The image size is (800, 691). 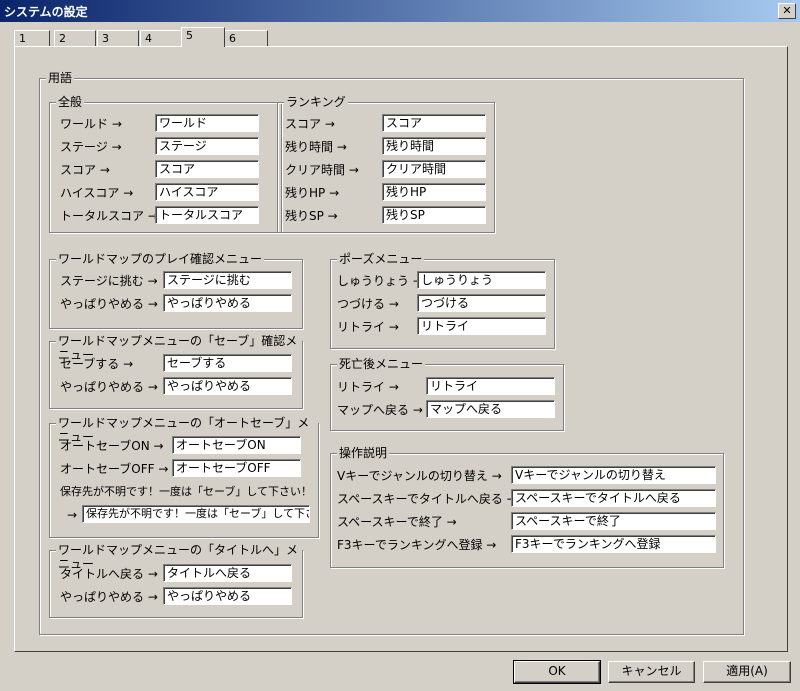 I want to click on general-highscore-field: ハイスコア, so click(x=207, y=192).